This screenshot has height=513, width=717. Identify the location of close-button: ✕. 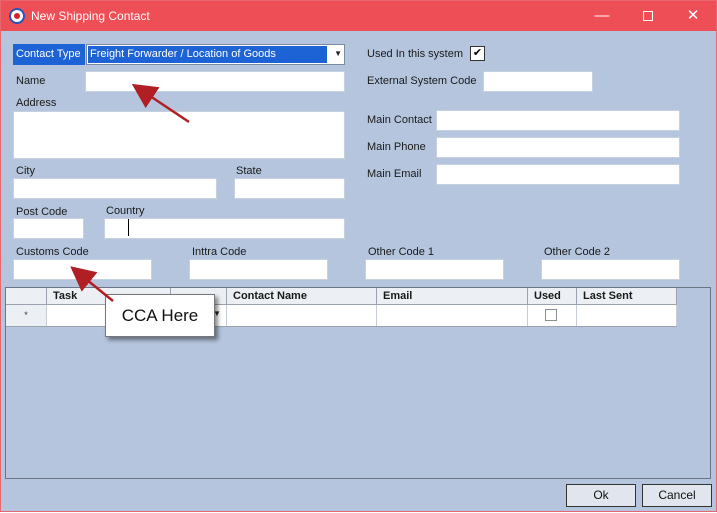
(693, 16).